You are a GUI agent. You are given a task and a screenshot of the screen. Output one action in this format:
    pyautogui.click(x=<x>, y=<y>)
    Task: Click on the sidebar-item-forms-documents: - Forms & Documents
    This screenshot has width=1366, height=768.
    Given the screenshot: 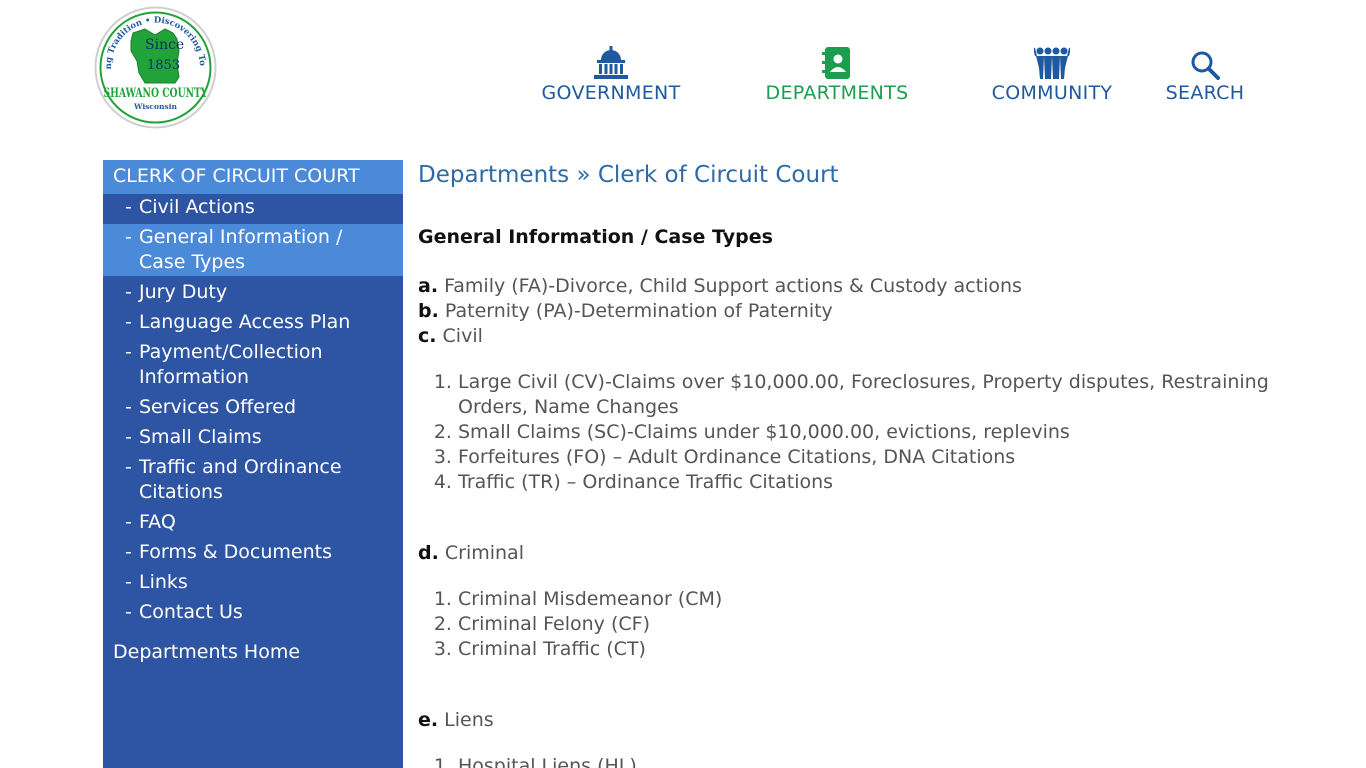 What is the action you would take?
    pyautogui.click(x=253, y=552)
    